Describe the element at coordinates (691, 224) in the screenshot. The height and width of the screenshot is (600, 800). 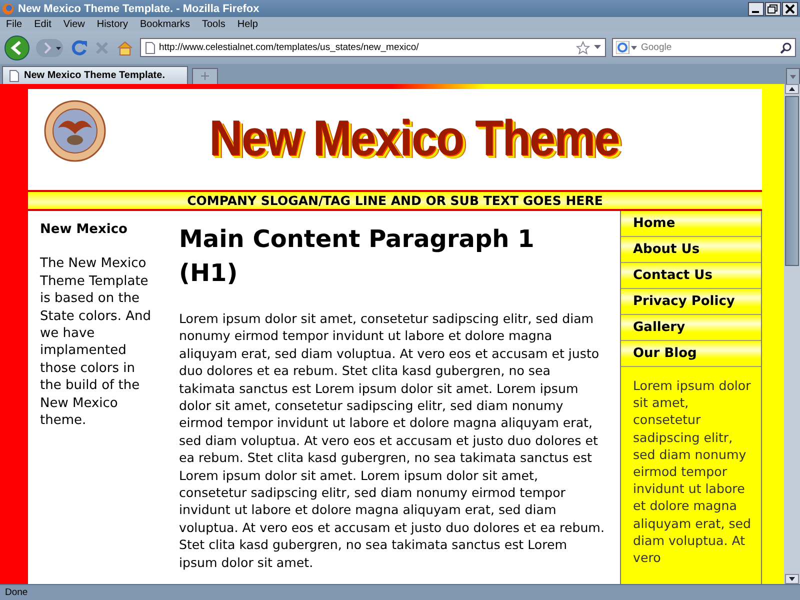
I see `nav-link: Home` at that location.